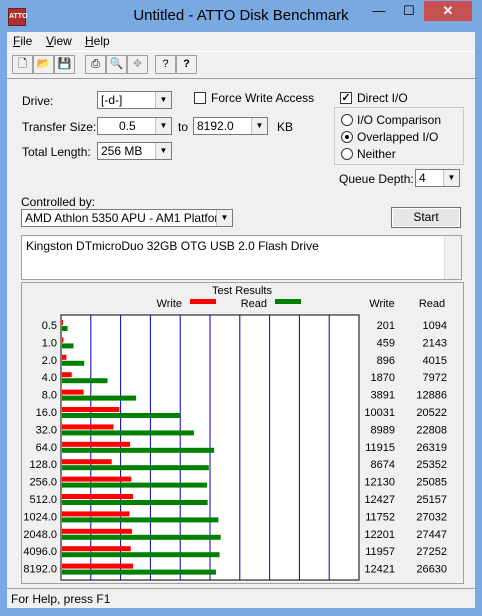 The image size is (482, 616). I want to click on start-button: Start, so click(426, 217).